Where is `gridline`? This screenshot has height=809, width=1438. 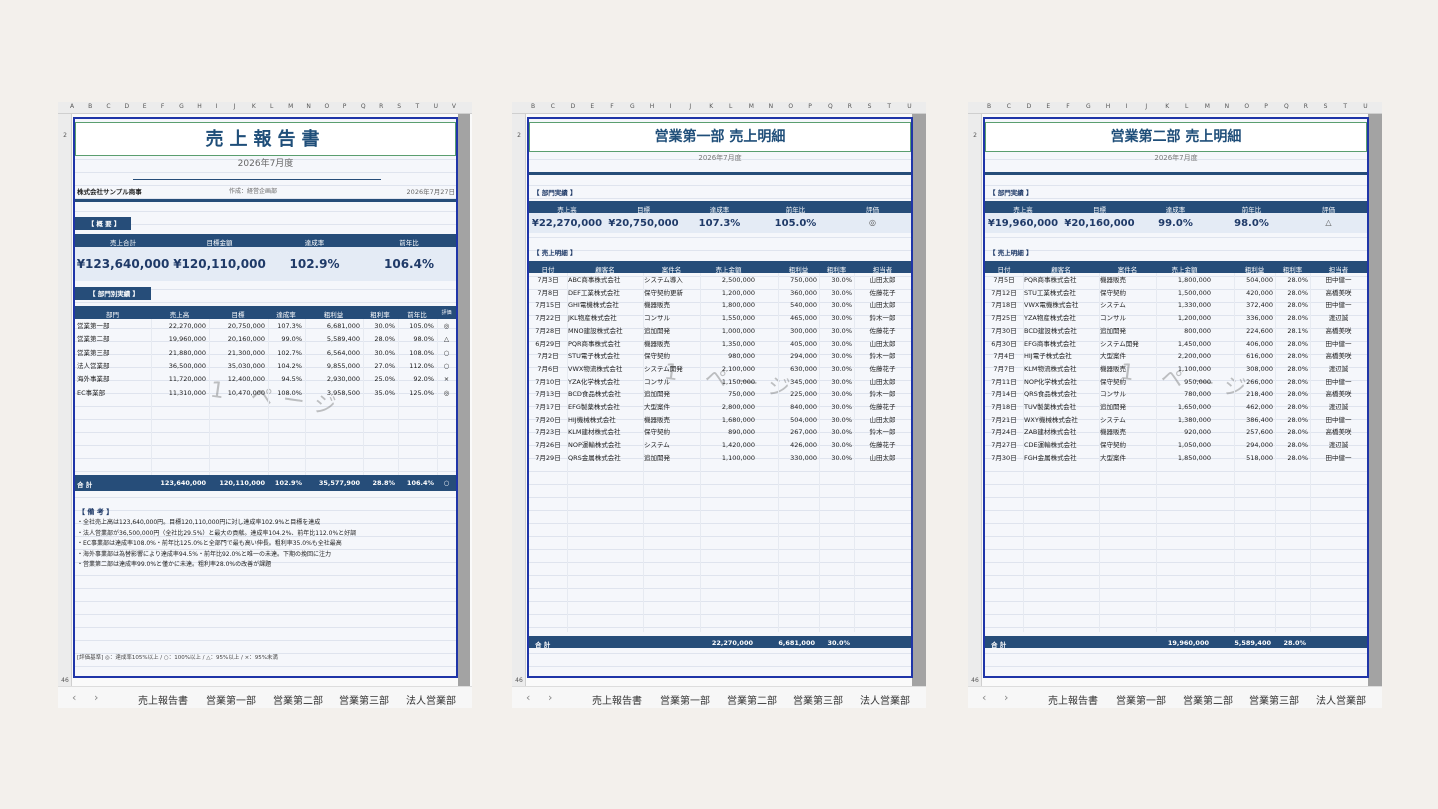 gridline is located at coordinates (265, 588).